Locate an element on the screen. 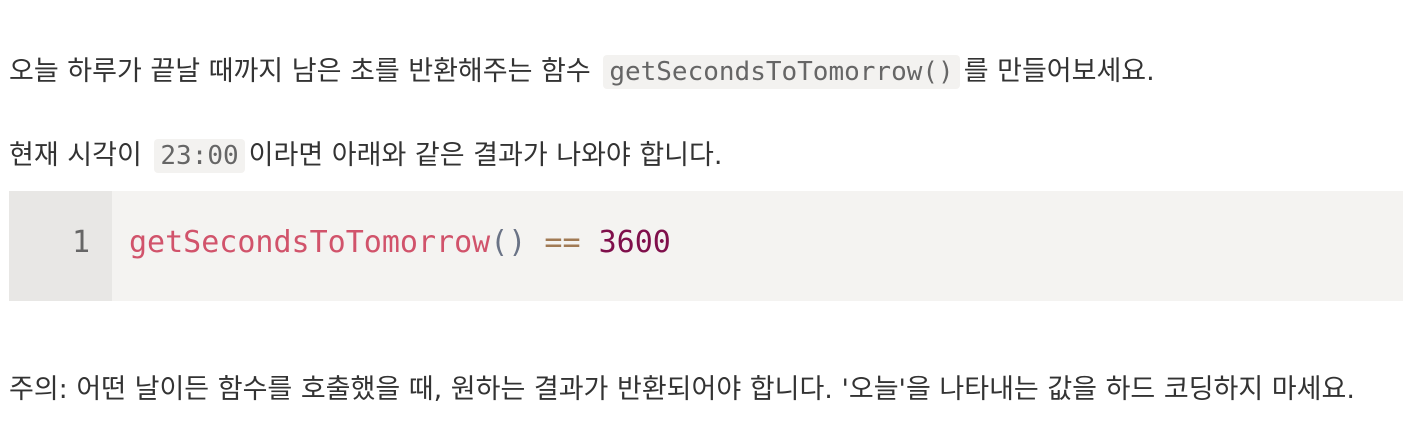 Image resolution: width=1416 pixels, height=446 pixels. line-number: 1 is located at coordinates (80, 242).